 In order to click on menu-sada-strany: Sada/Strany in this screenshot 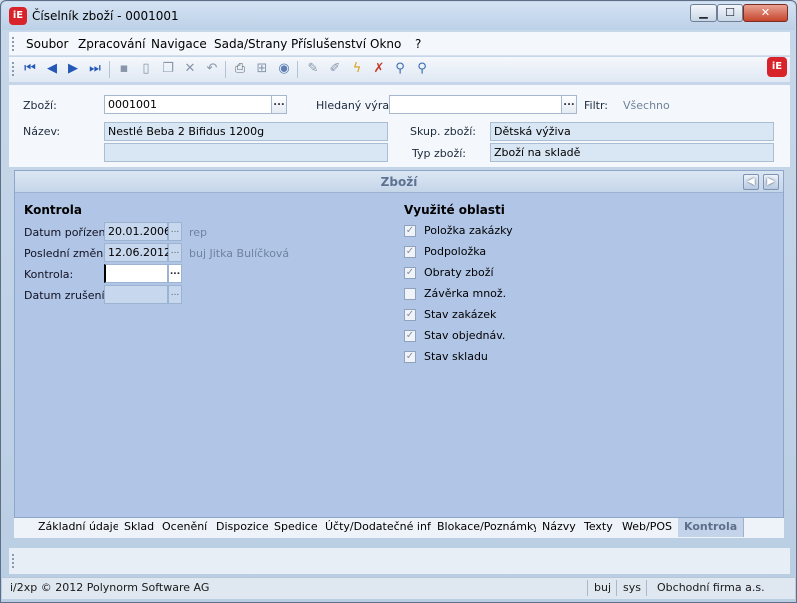, I will do `click(250, 44)`.